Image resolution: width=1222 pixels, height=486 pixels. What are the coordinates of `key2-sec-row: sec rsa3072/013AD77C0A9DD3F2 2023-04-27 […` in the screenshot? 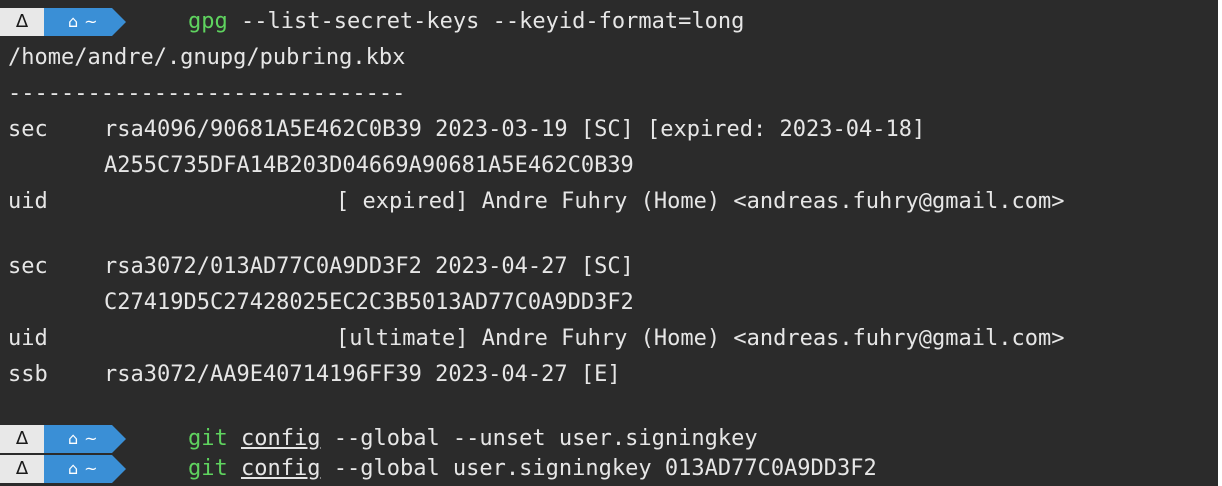 It's located at (321, 267).